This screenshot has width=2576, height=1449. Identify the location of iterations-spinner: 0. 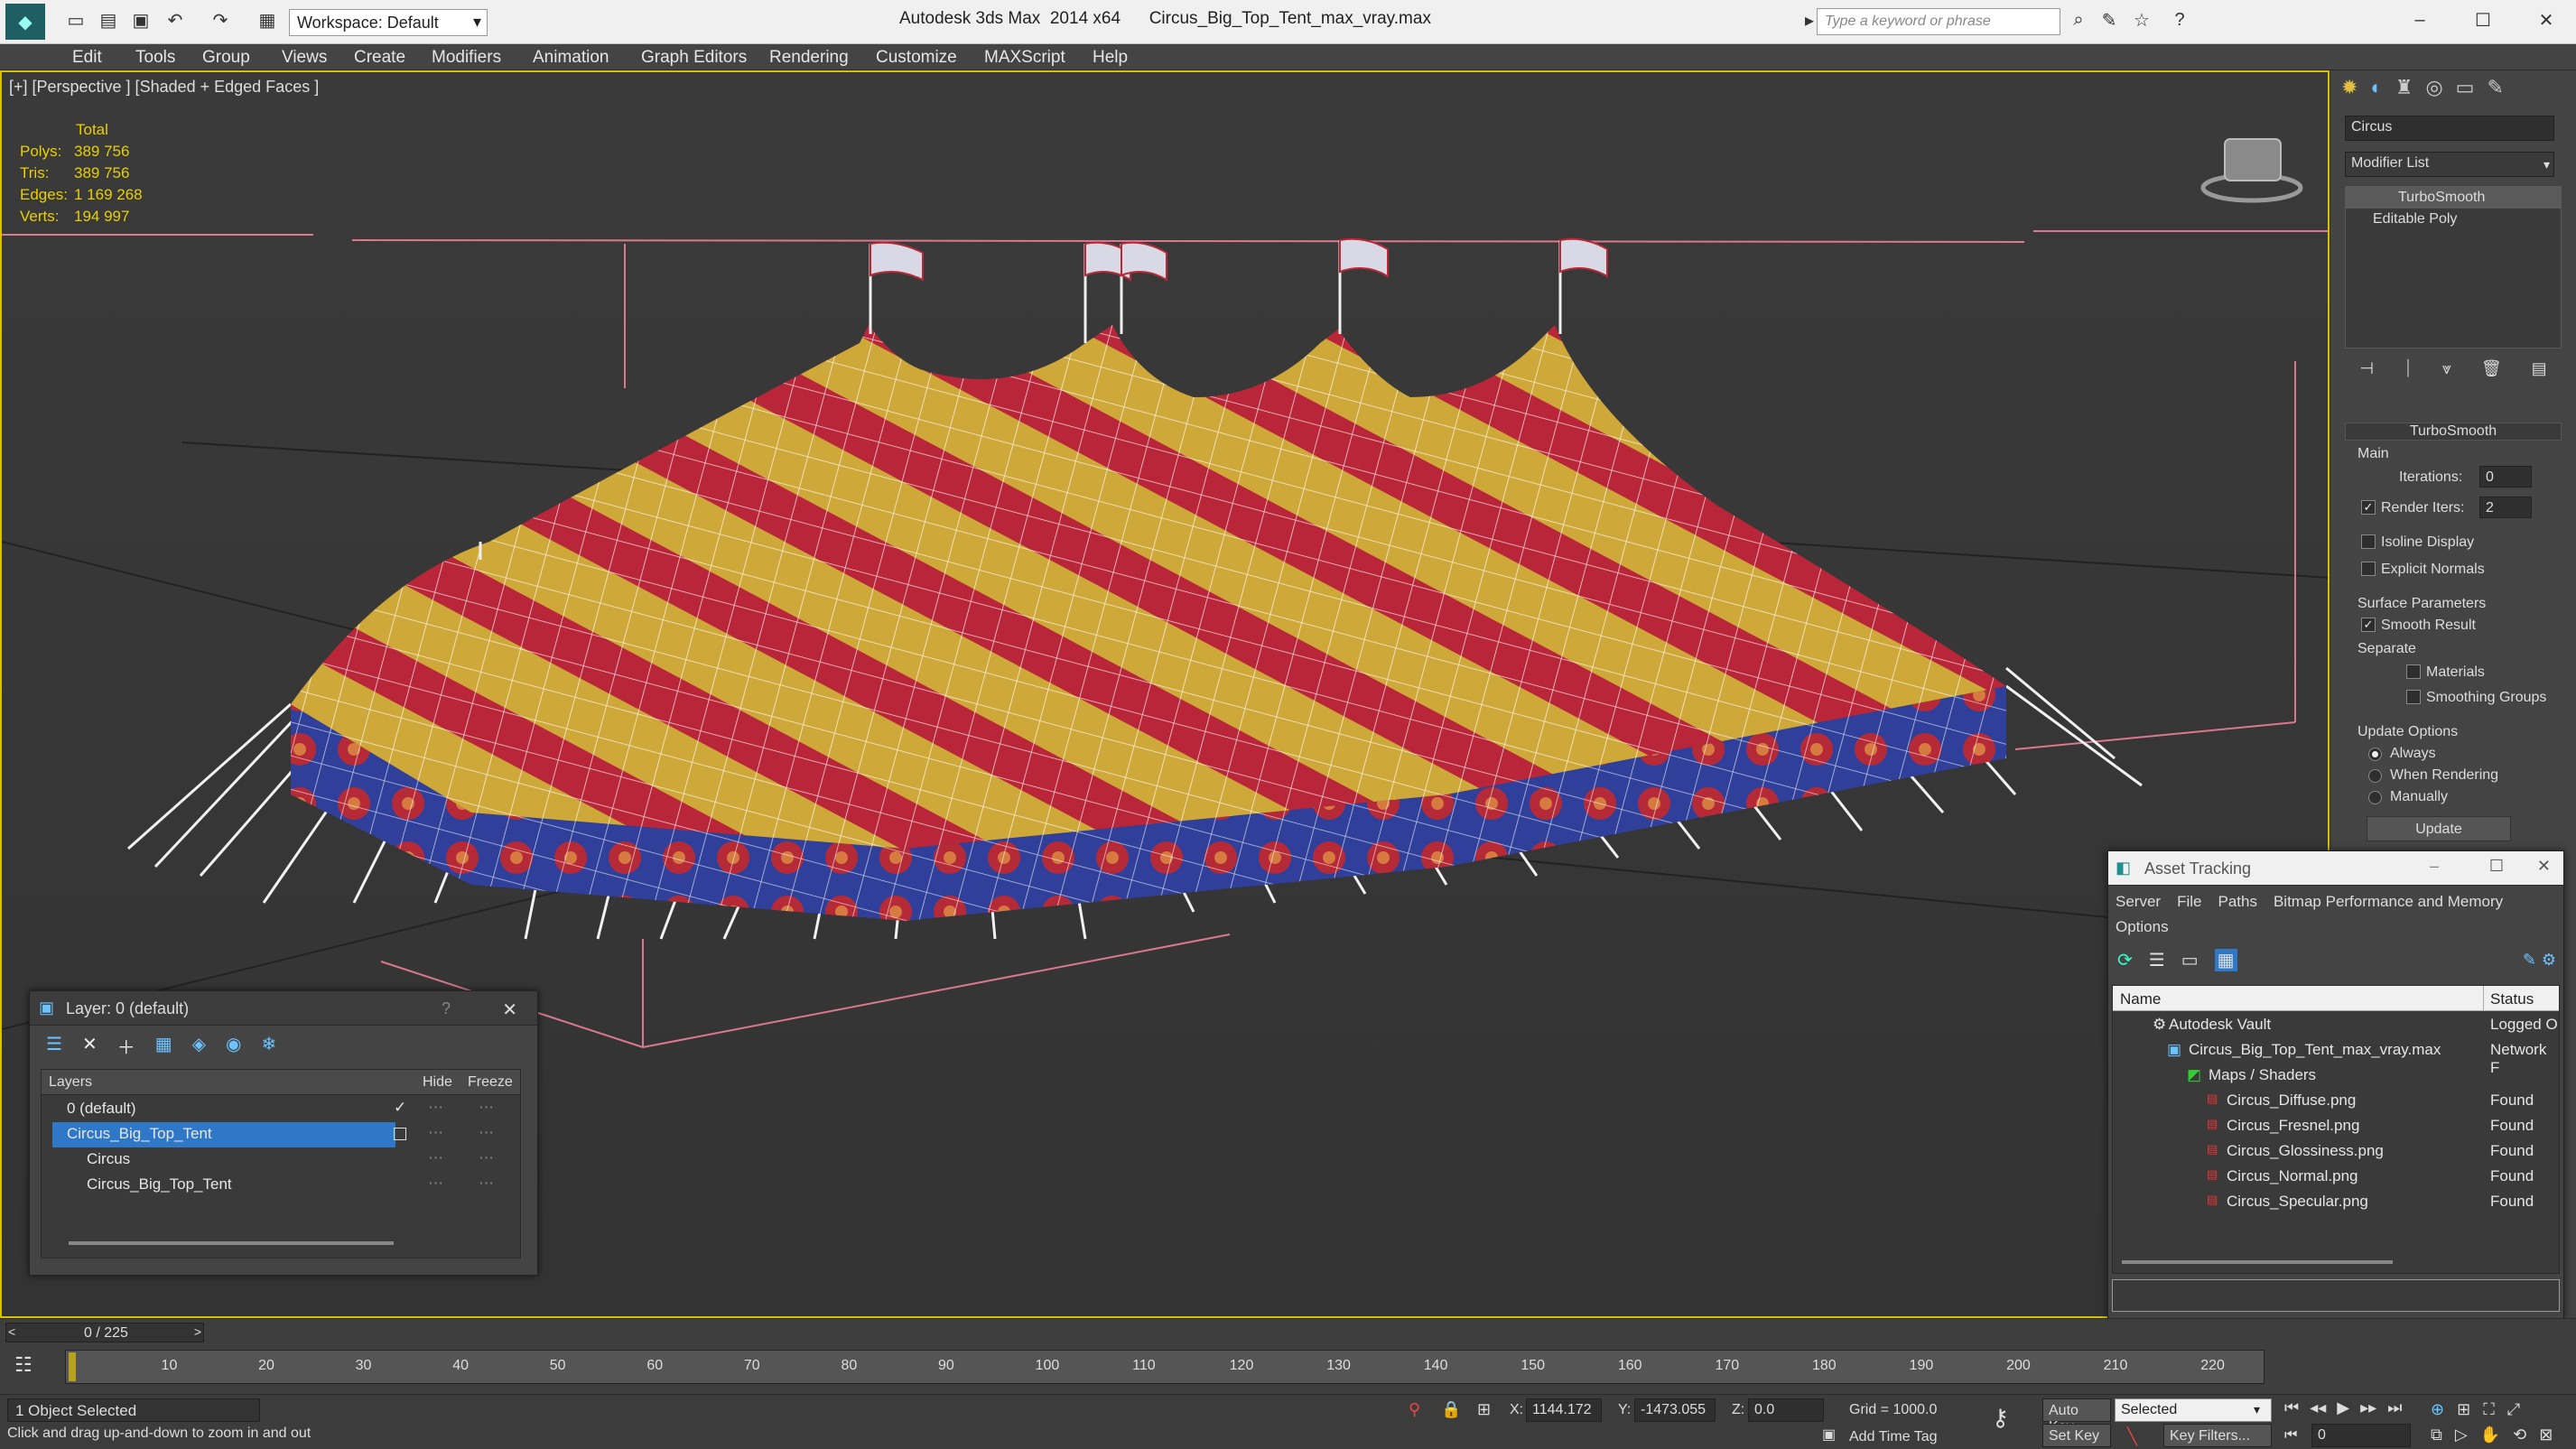
(2505, 477).